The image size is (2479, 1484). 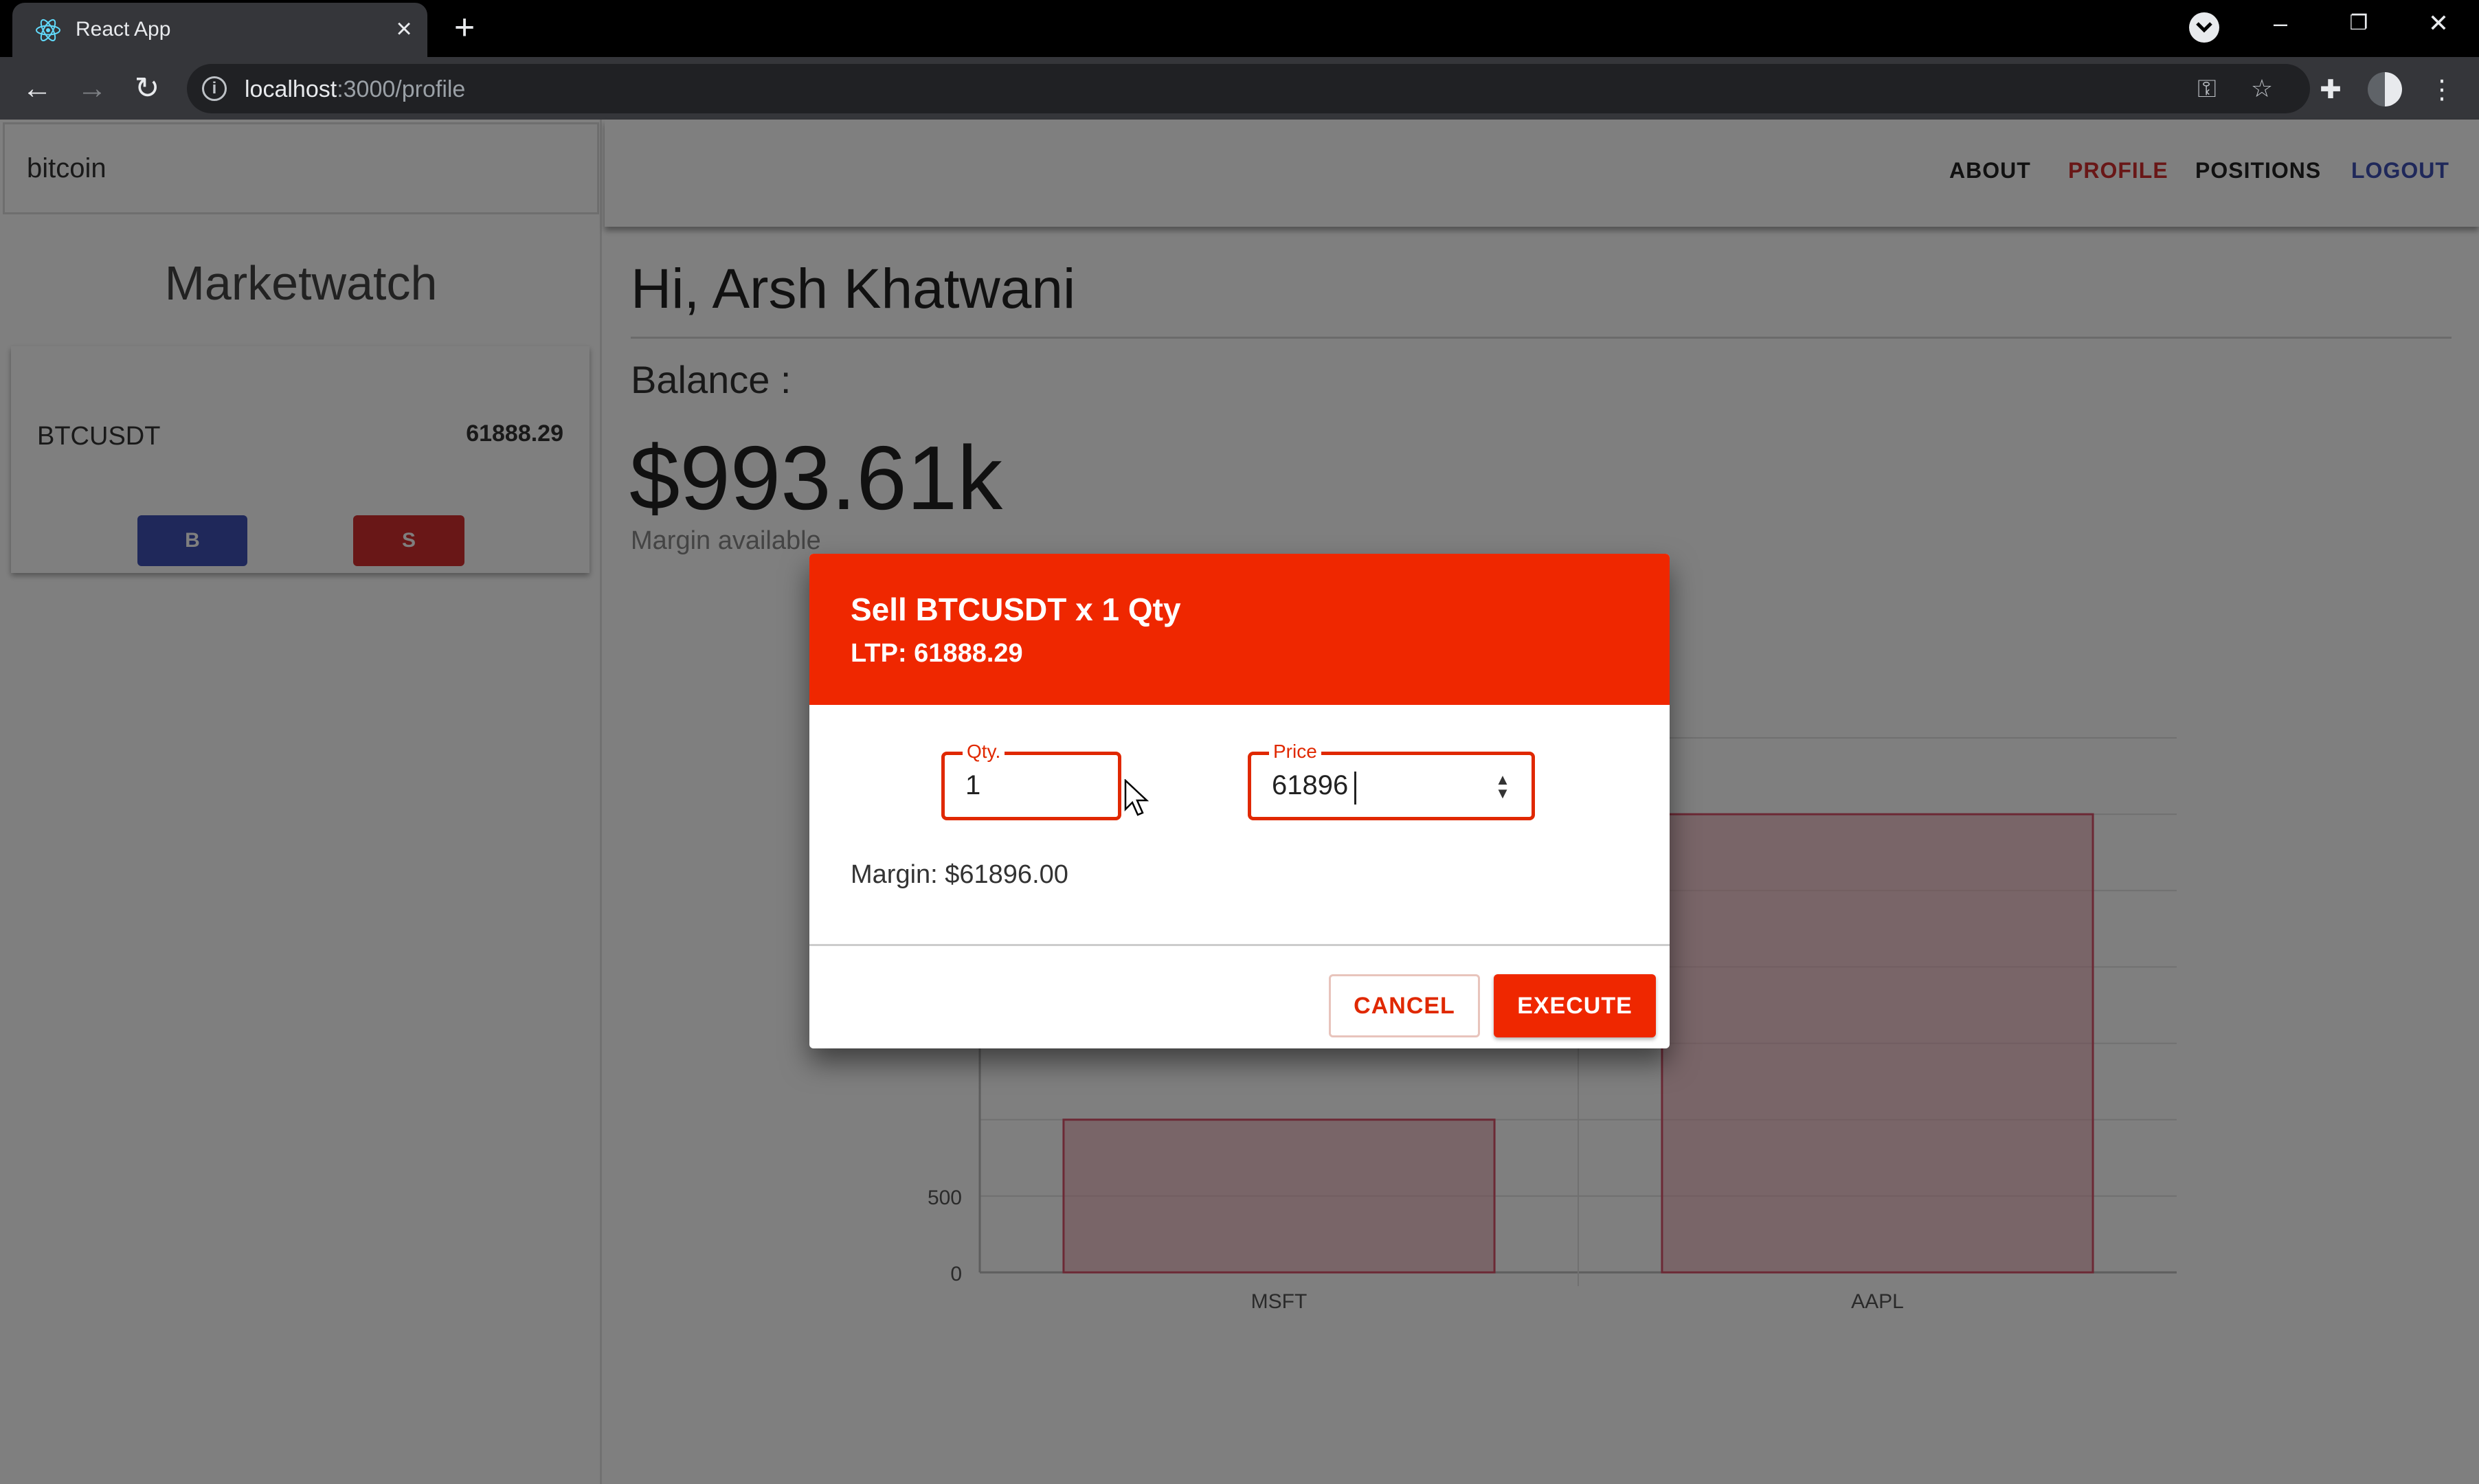 I want to click on back-icon: ←, so click(x=37, y=88).